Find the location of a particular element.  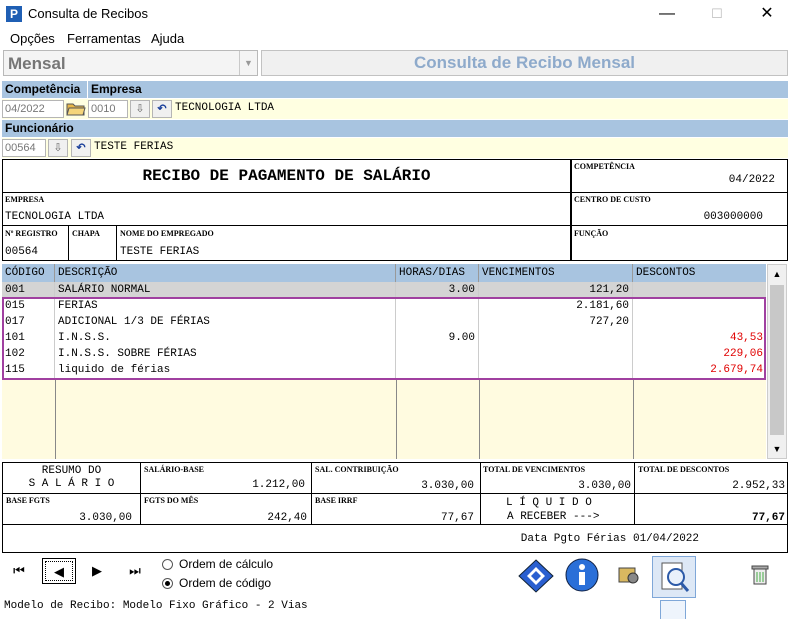

menu-opcoes: Opções is located at coordinates (32, 38).